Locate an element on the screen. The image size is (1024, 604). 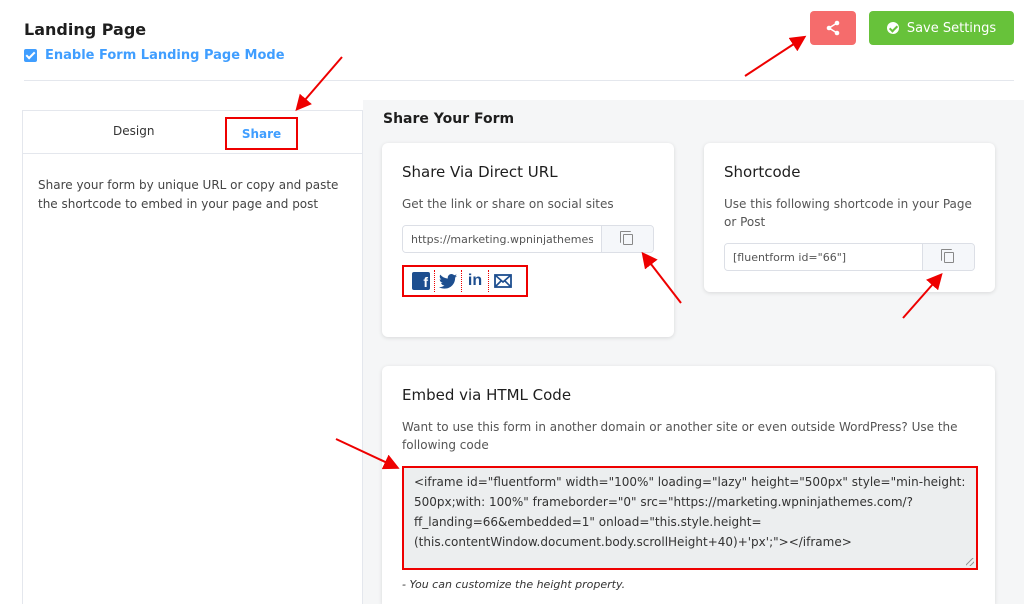
enable-landing-mode-checkbox: Enable Form Landing Page Mode is located at coordinates (154, 55).